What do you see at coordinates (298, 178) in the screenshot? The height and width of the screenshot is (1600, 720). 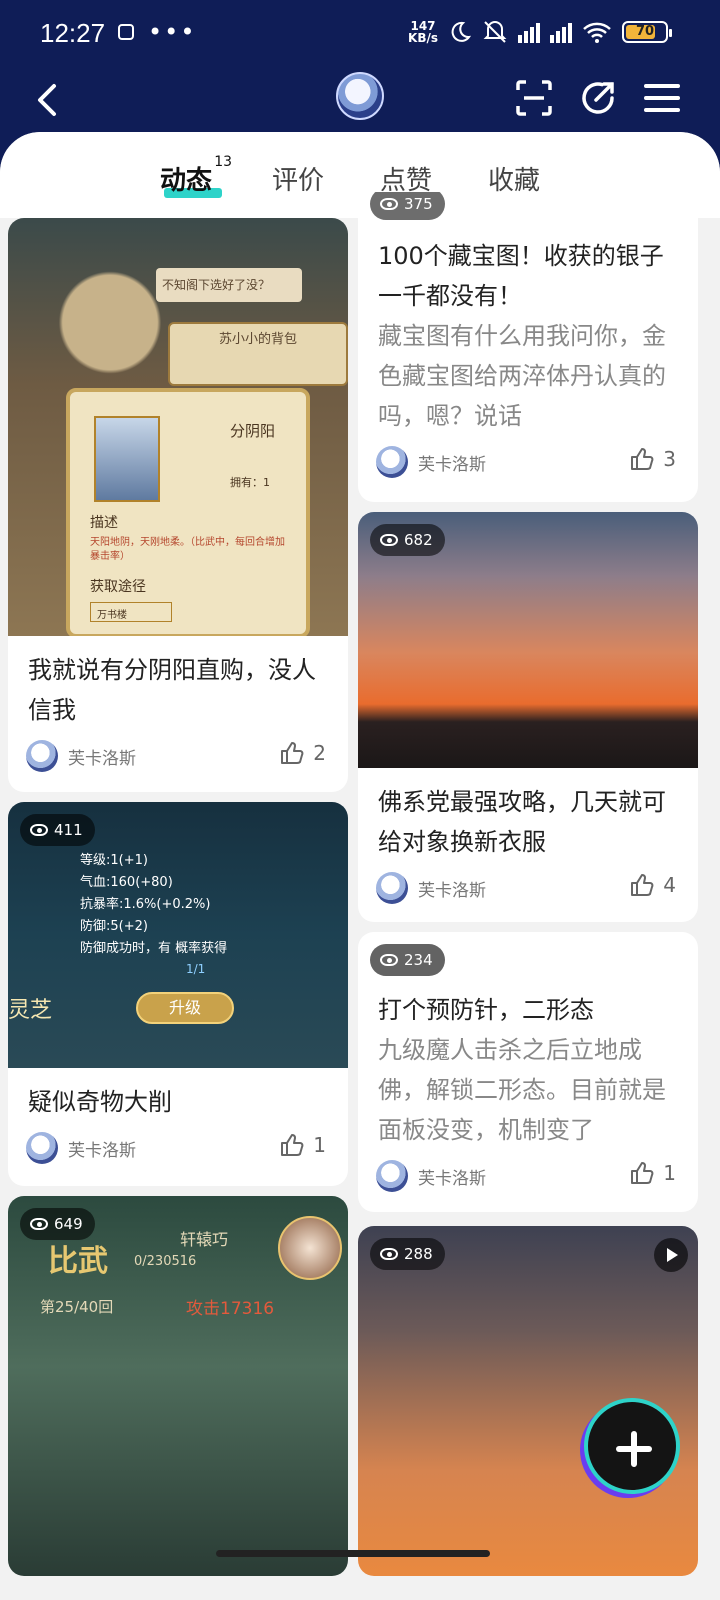 I see `tab-reviews: 评价` at bounding box center [298, 178].